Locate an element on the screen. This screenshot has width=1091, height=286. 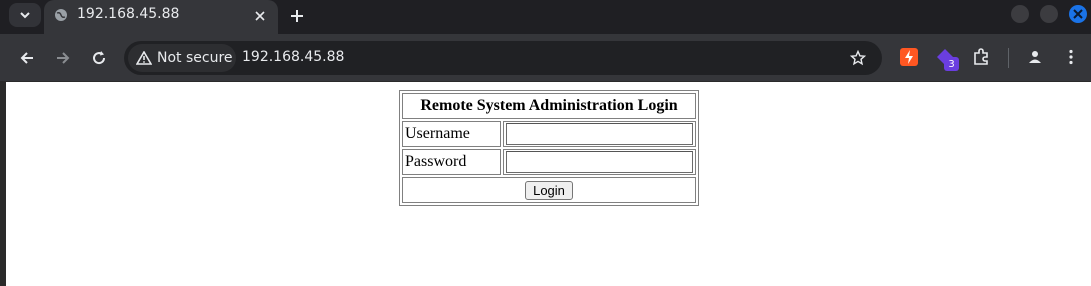
password-label: Password is located at coordinates (451, 162).